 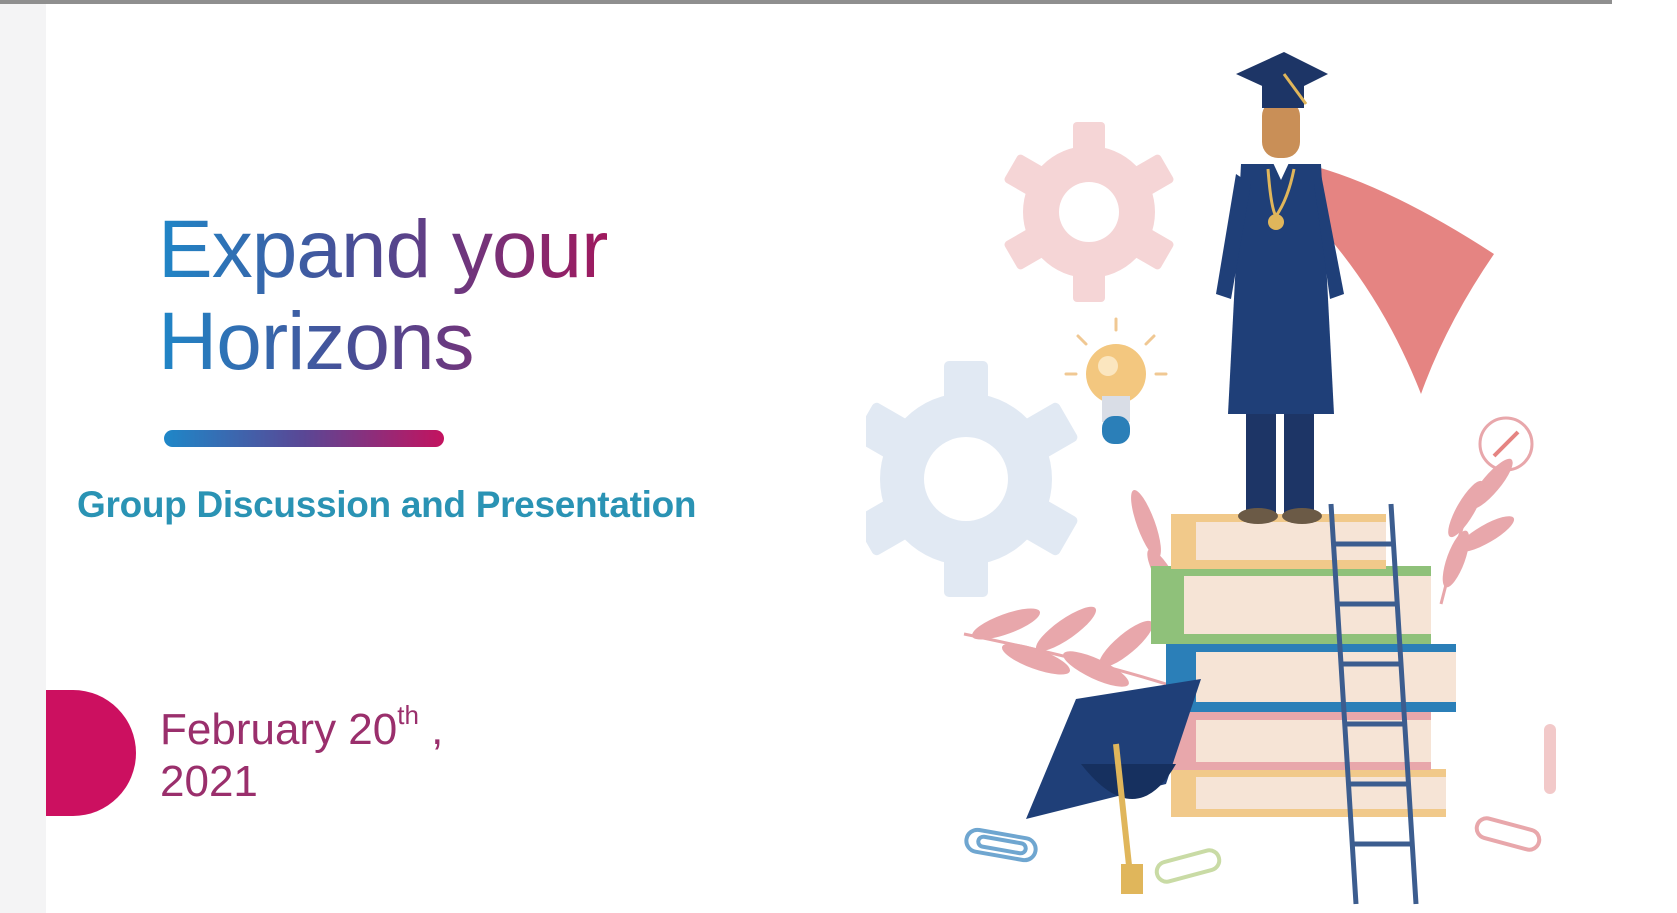 What do you see at coordinates (279, 729) in the screenshot?
I see `date-month-day: February 20` at bounding box center [279, 729].